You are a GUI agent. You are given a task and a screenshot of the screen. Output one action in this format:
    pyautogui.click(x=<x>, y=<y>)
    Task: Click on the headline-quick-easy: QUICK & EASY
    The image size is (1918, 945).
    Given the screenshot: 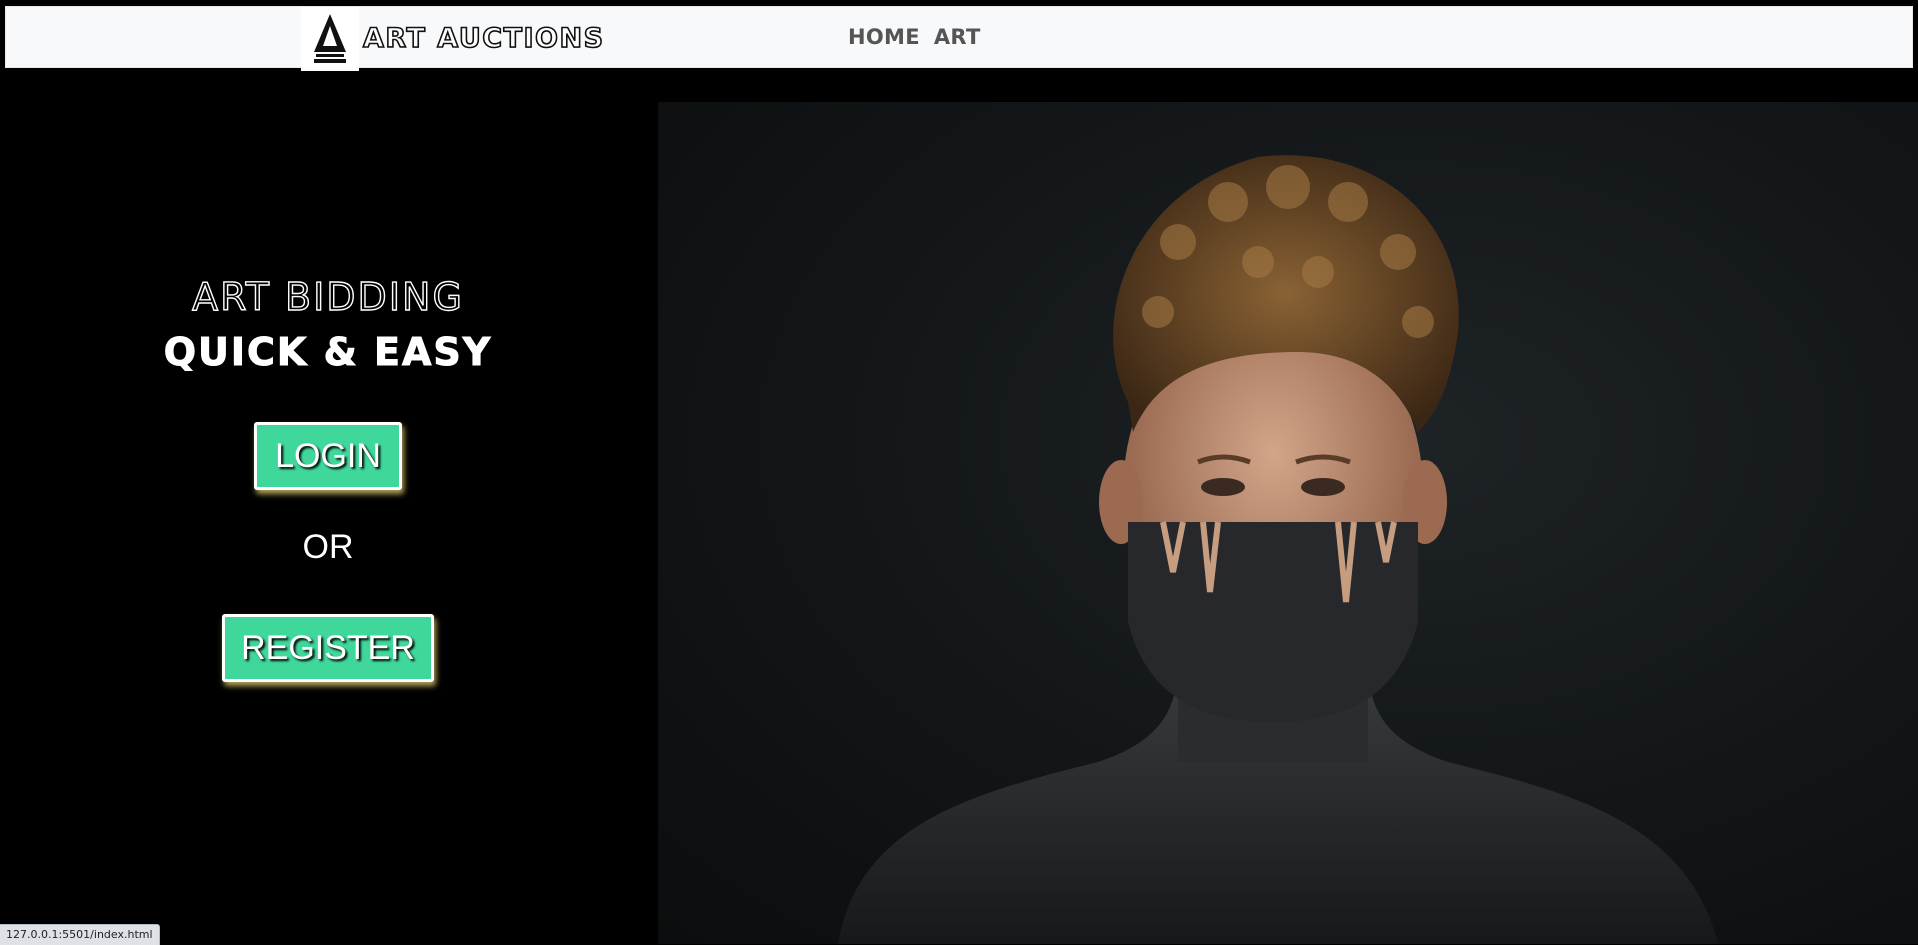 What is the action you would take?
    pyautogui.click(x=328, y=352)
    